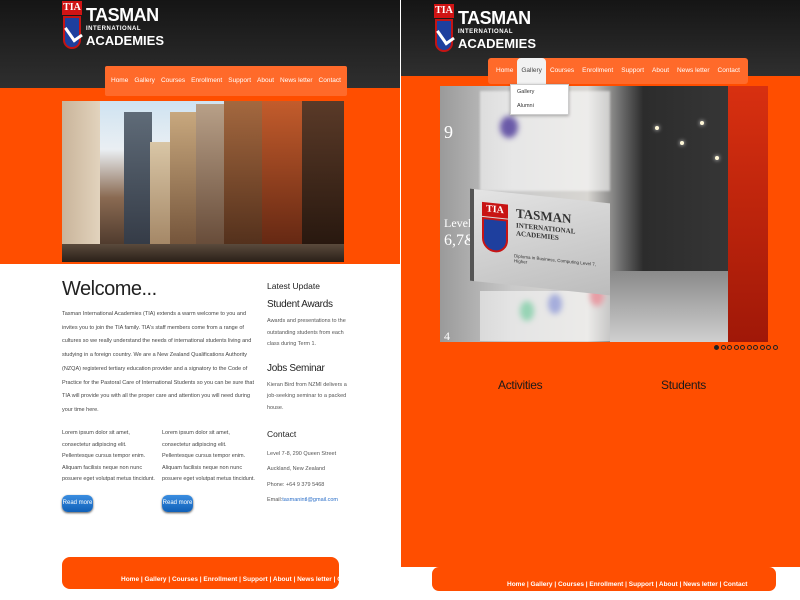  What do you see at coordinates (748, 214) in the screenshot?
I see `red-wall` at bounding box center [748, 214].